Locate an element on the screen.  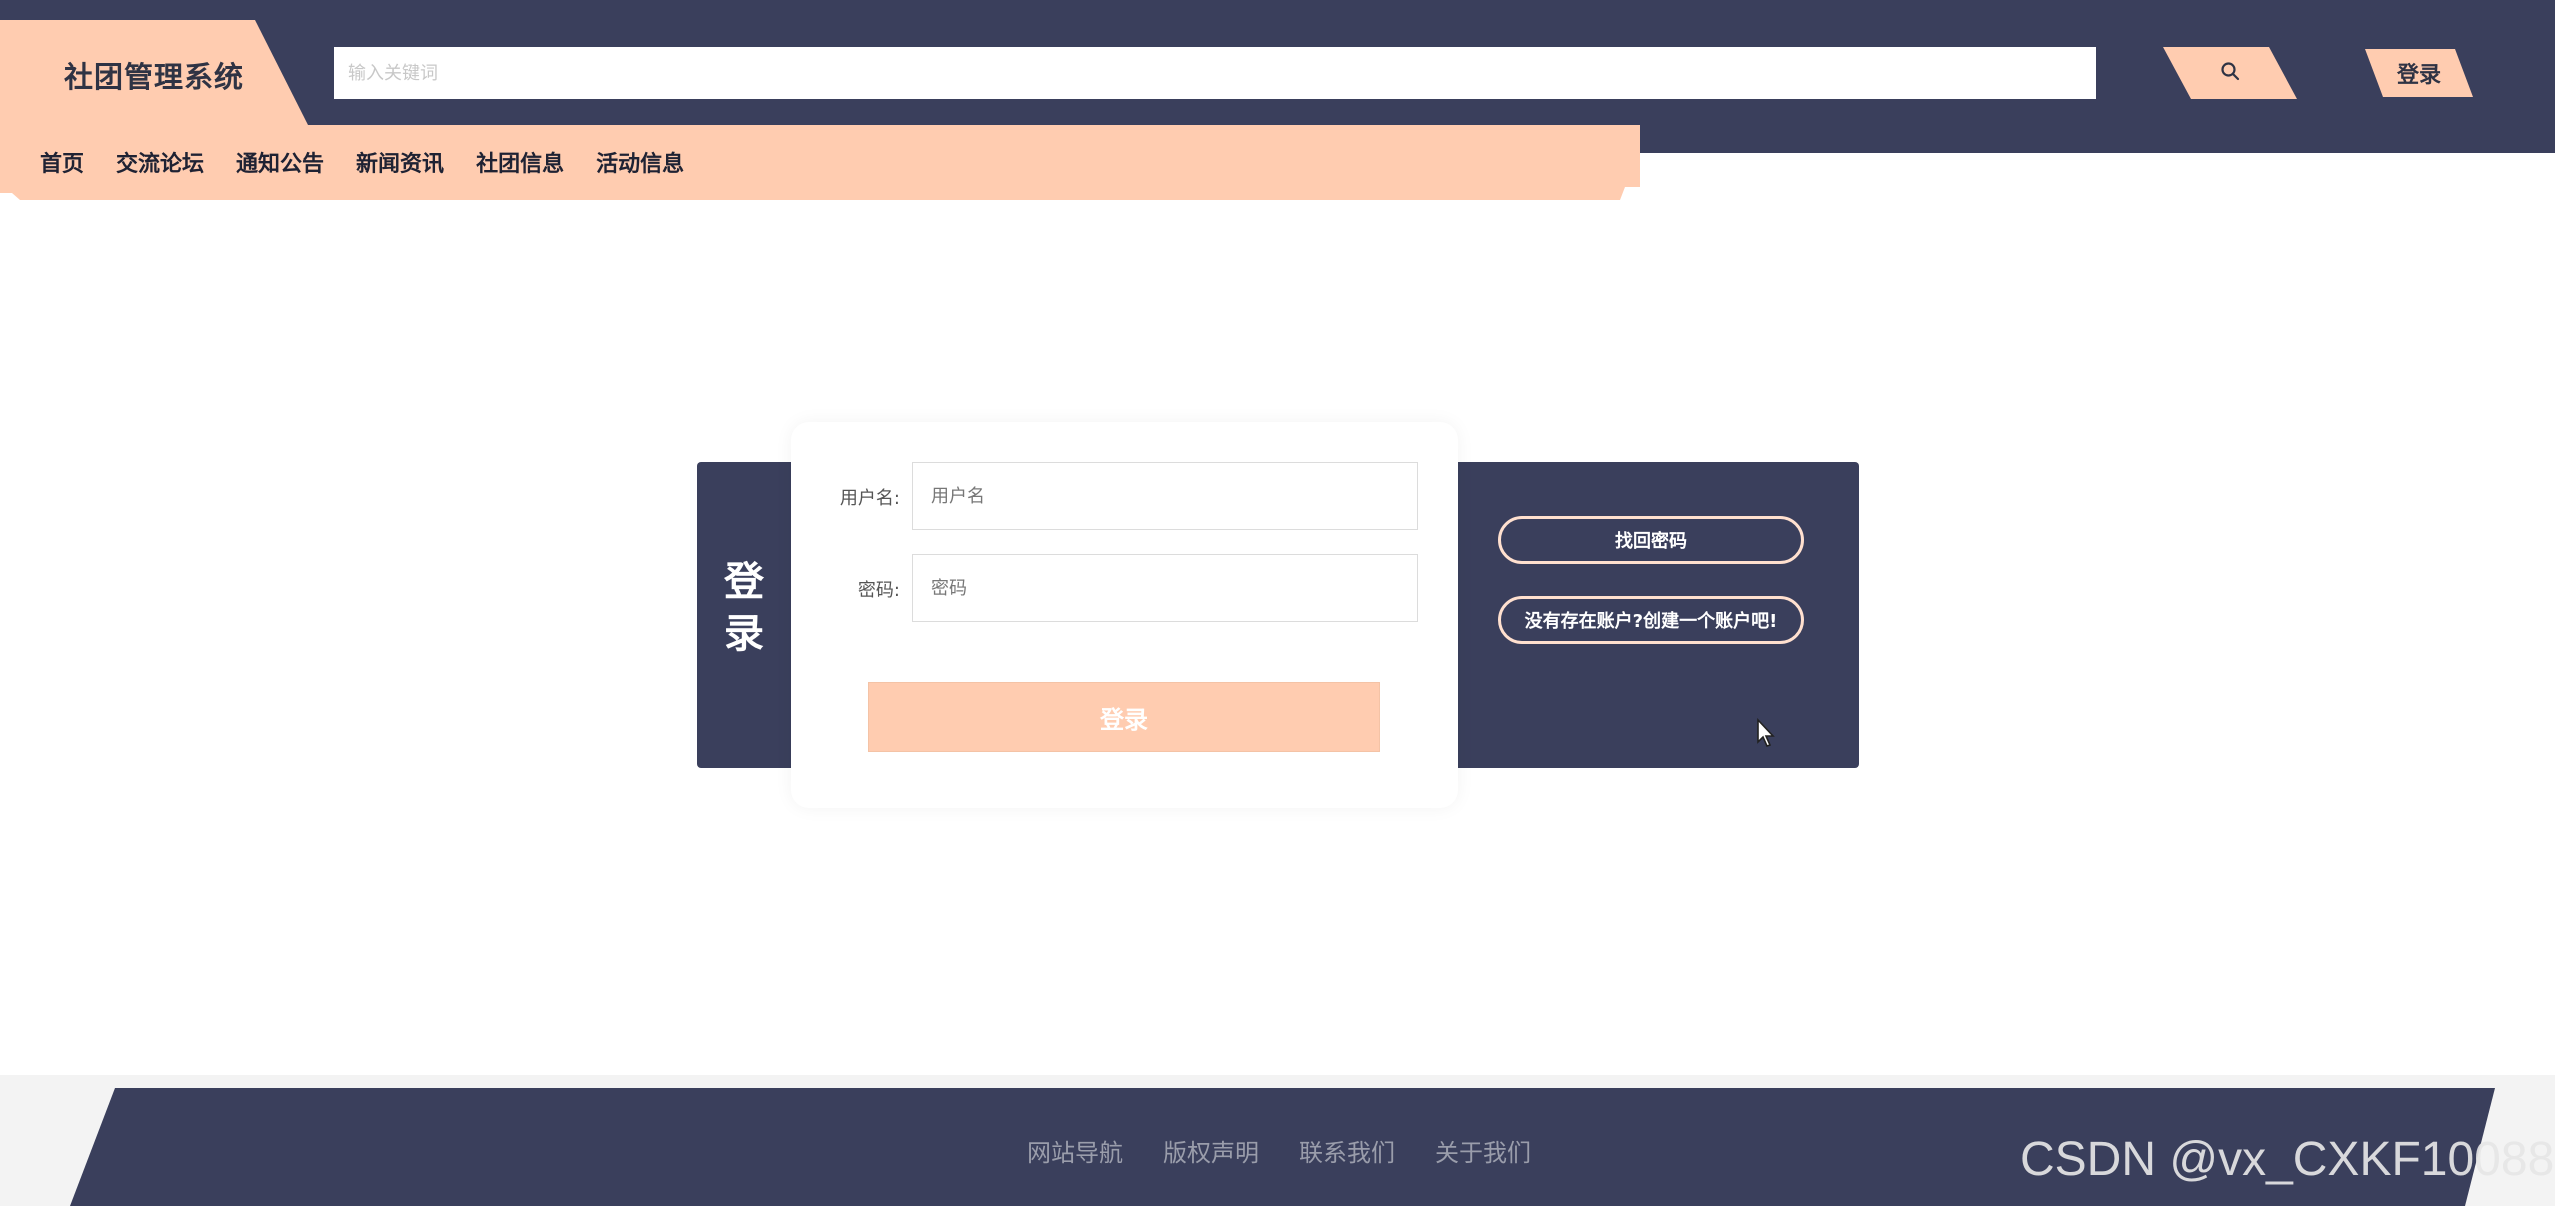
login-submit-button: 登录 is located at coordinates (1124, 717).